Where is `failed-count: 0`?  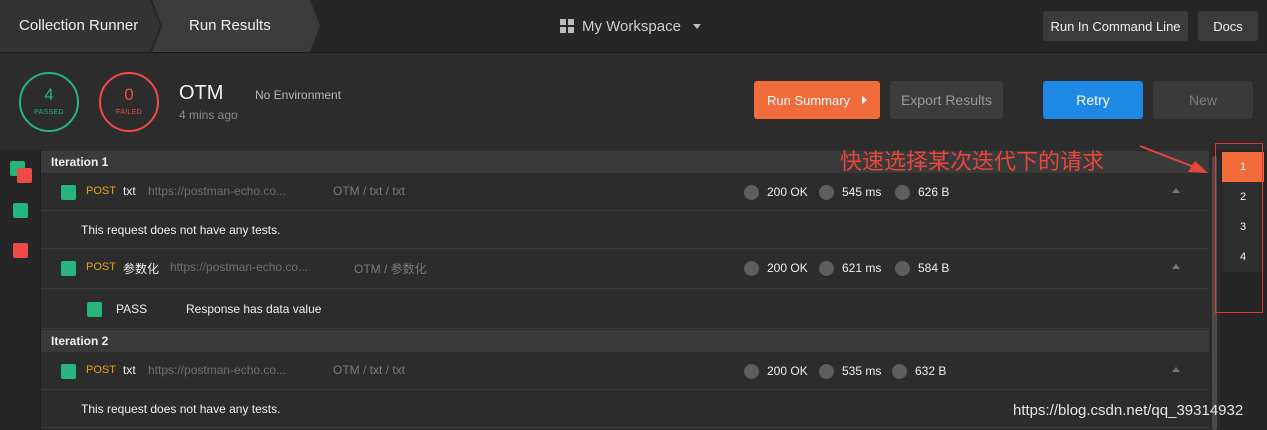 failed-count: 0 is located at coordinates (129, 94).